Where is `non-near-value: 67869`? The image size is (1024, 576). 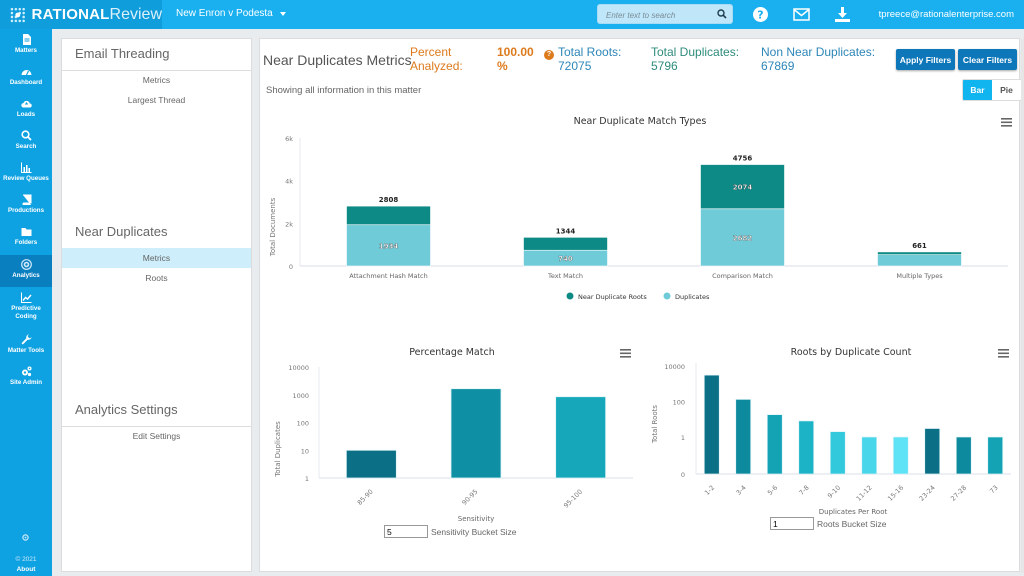
non-near-value: 67869 is located at coordinates (778, 66).